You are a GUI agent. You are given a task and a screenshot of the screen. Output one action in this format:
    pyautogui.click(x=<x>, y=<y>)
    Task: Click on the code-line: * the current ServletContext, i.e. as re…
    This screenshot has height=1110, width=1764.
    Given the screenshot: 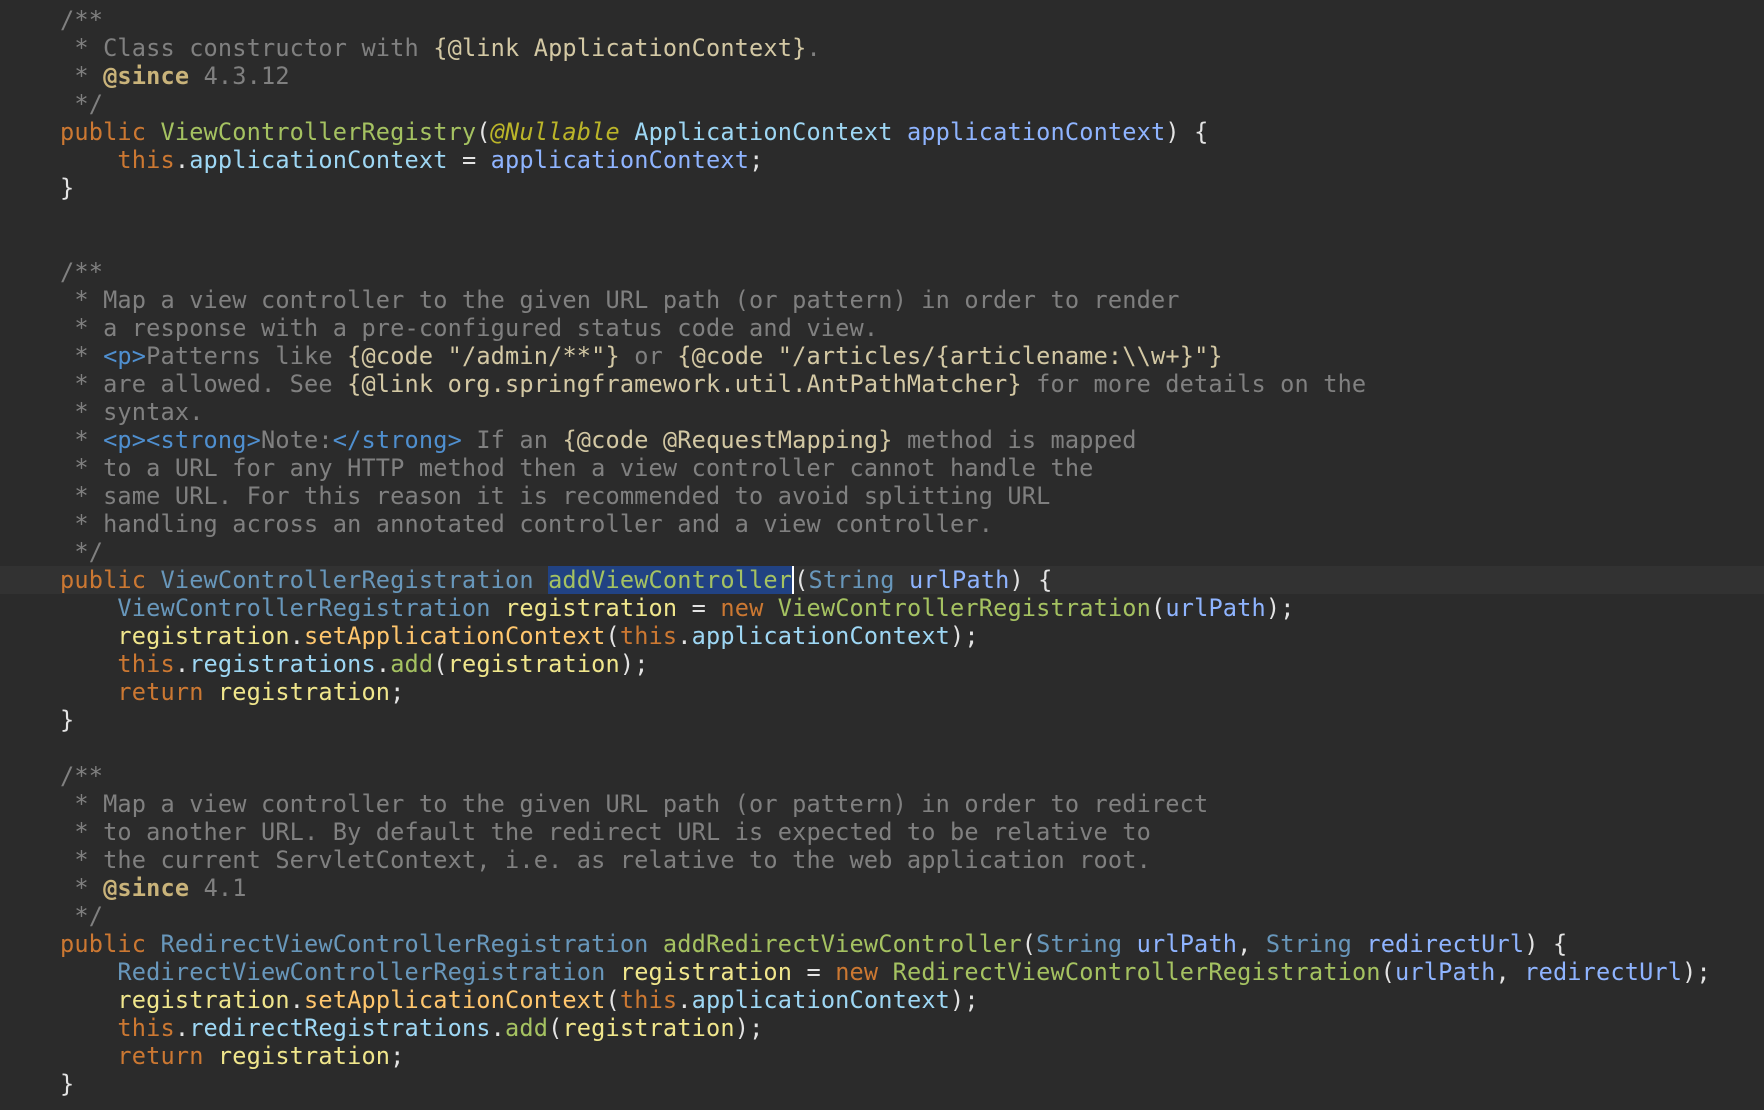 What is the action you would take?
    pyautogui.click(x=882, y=860)
    